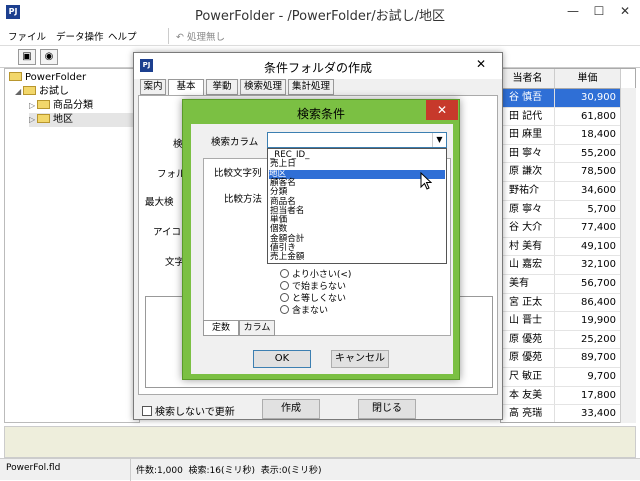  What do you see at coordinates (238, 173) in the screenshot?
I see `compare-text-label: 比較文字列` at bounding box center [238, 173].